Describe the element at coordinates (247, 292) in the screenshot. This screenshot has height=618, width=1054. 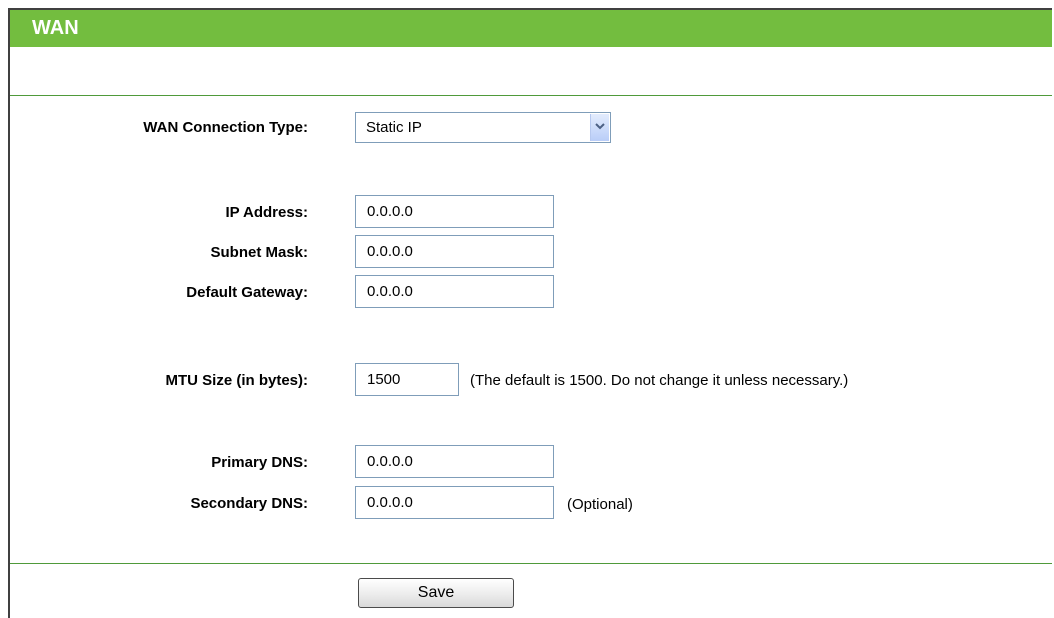
I see `default-gateway-label: Default Gateway:` at that location.